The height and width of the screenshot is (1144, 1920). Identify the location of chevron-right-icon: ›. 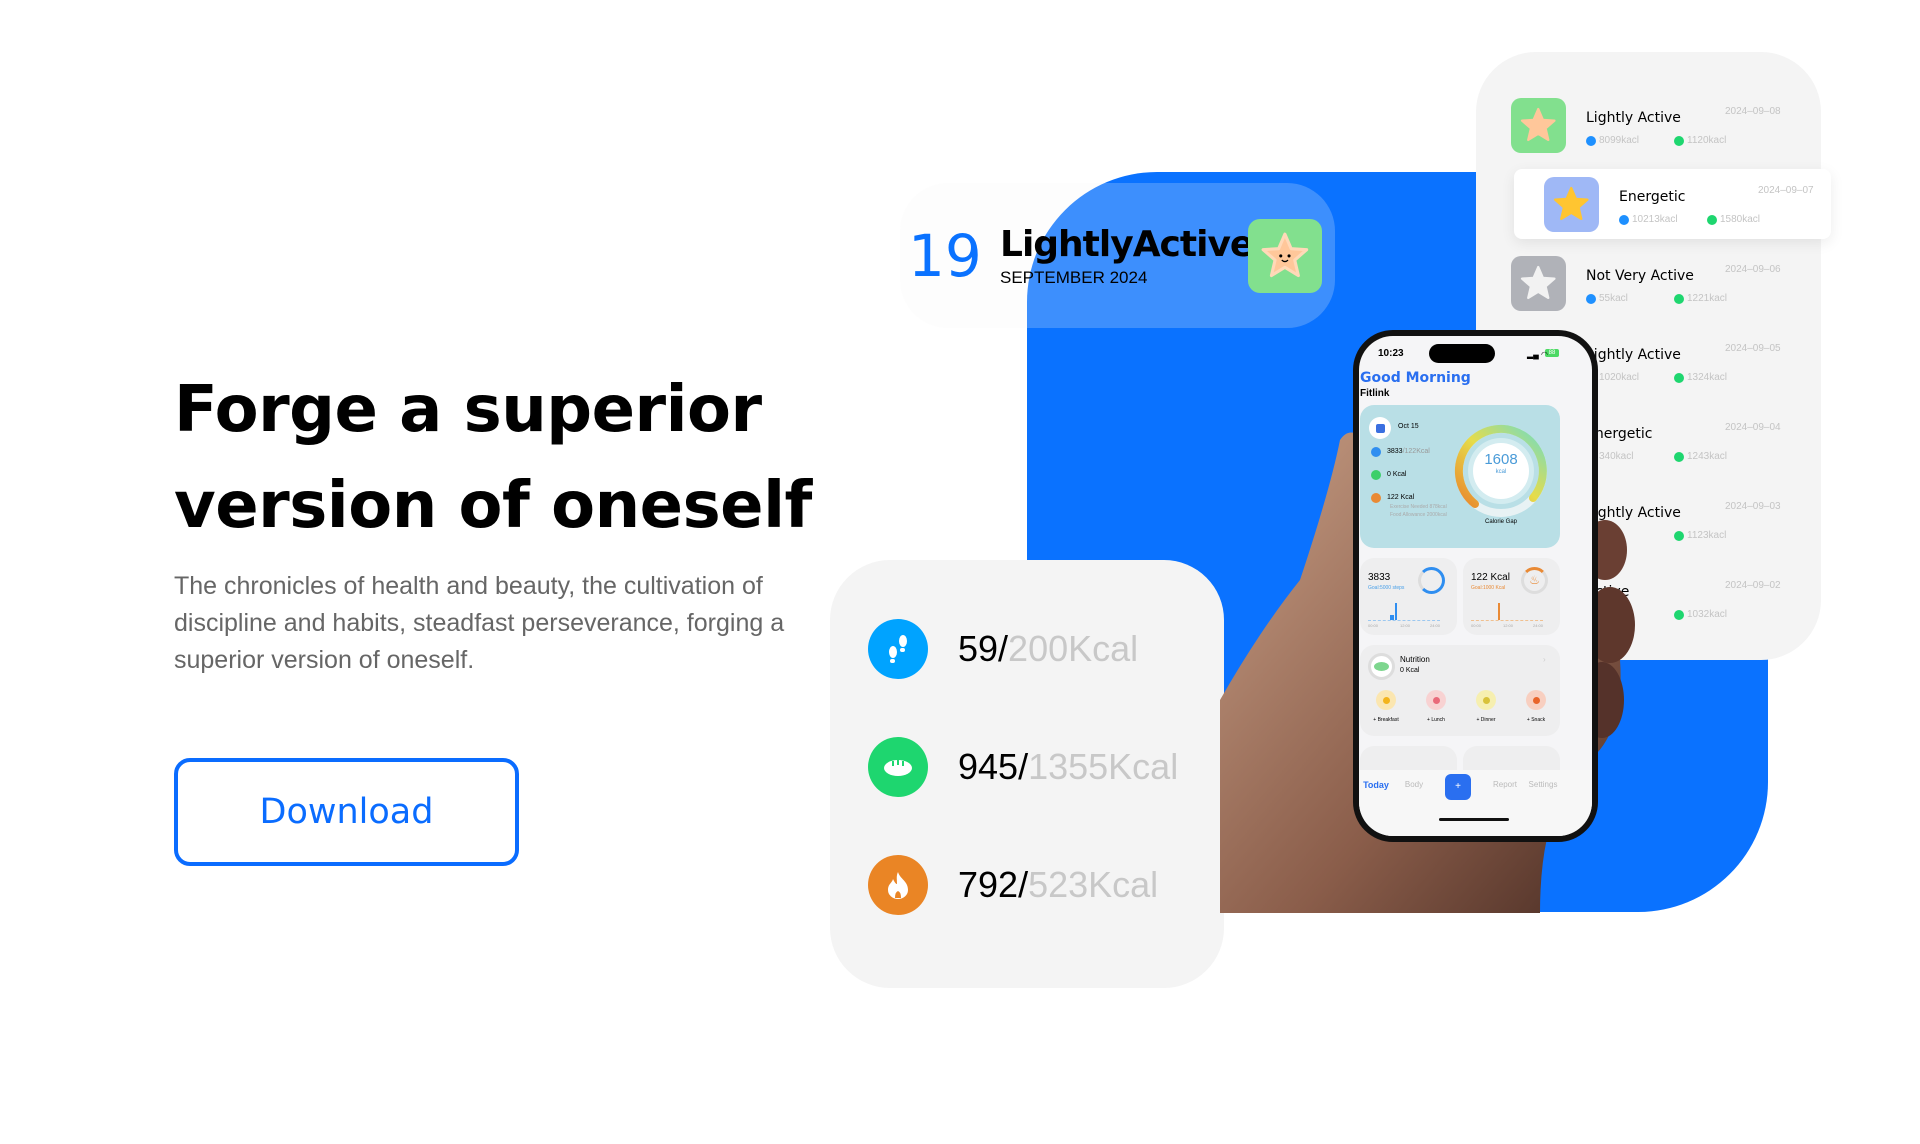
(1544, 659).